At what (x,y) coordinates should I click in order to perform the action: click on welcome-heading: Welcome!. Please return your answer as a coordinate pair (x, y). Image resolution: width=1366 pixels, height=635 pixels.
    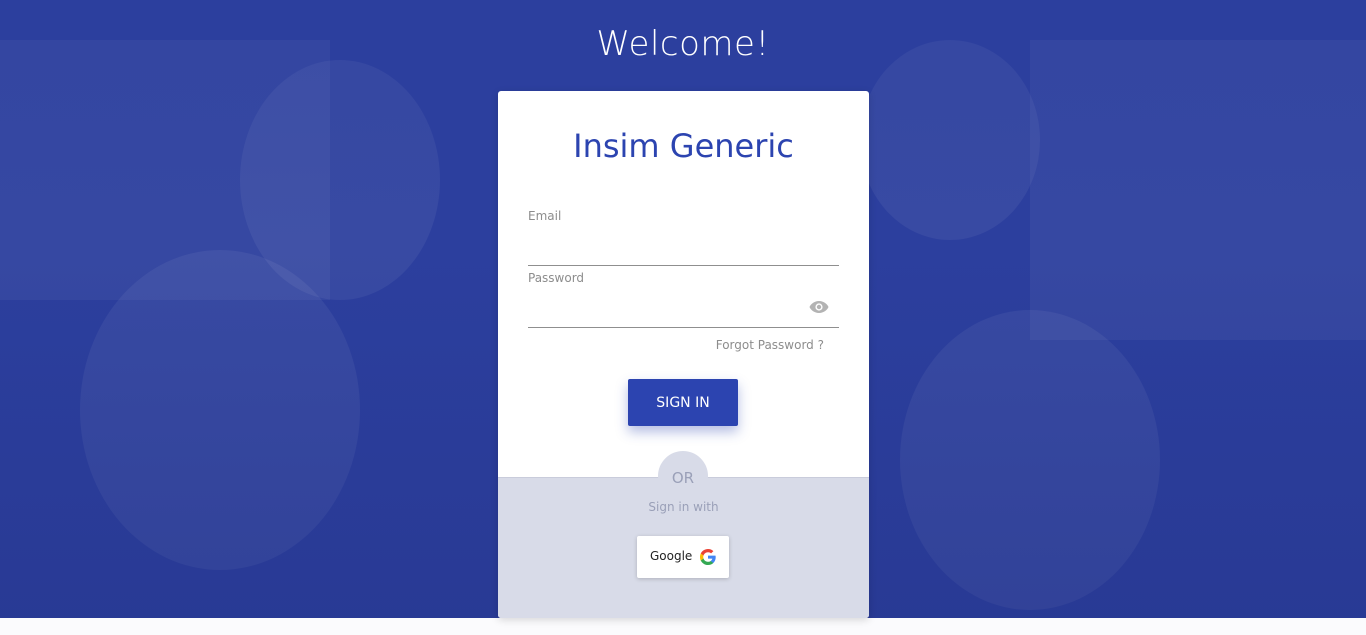
    Looking at the image, I should click on (683, 44).